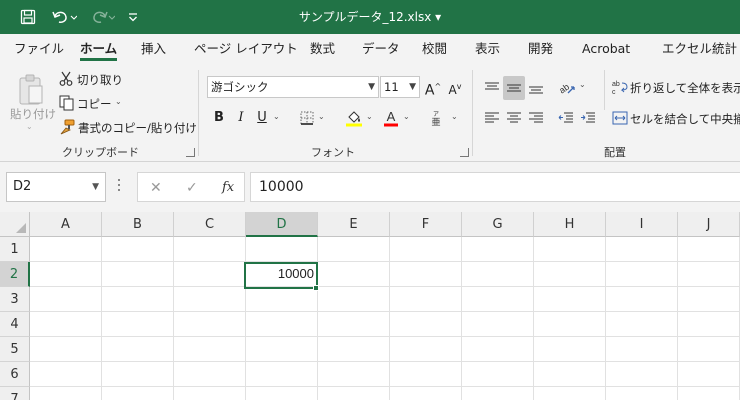 This screenshot has height=400, width=740. Describe the element at coordinates (498, 224) in the screenshot. I see `column-header-g: G` at that location.